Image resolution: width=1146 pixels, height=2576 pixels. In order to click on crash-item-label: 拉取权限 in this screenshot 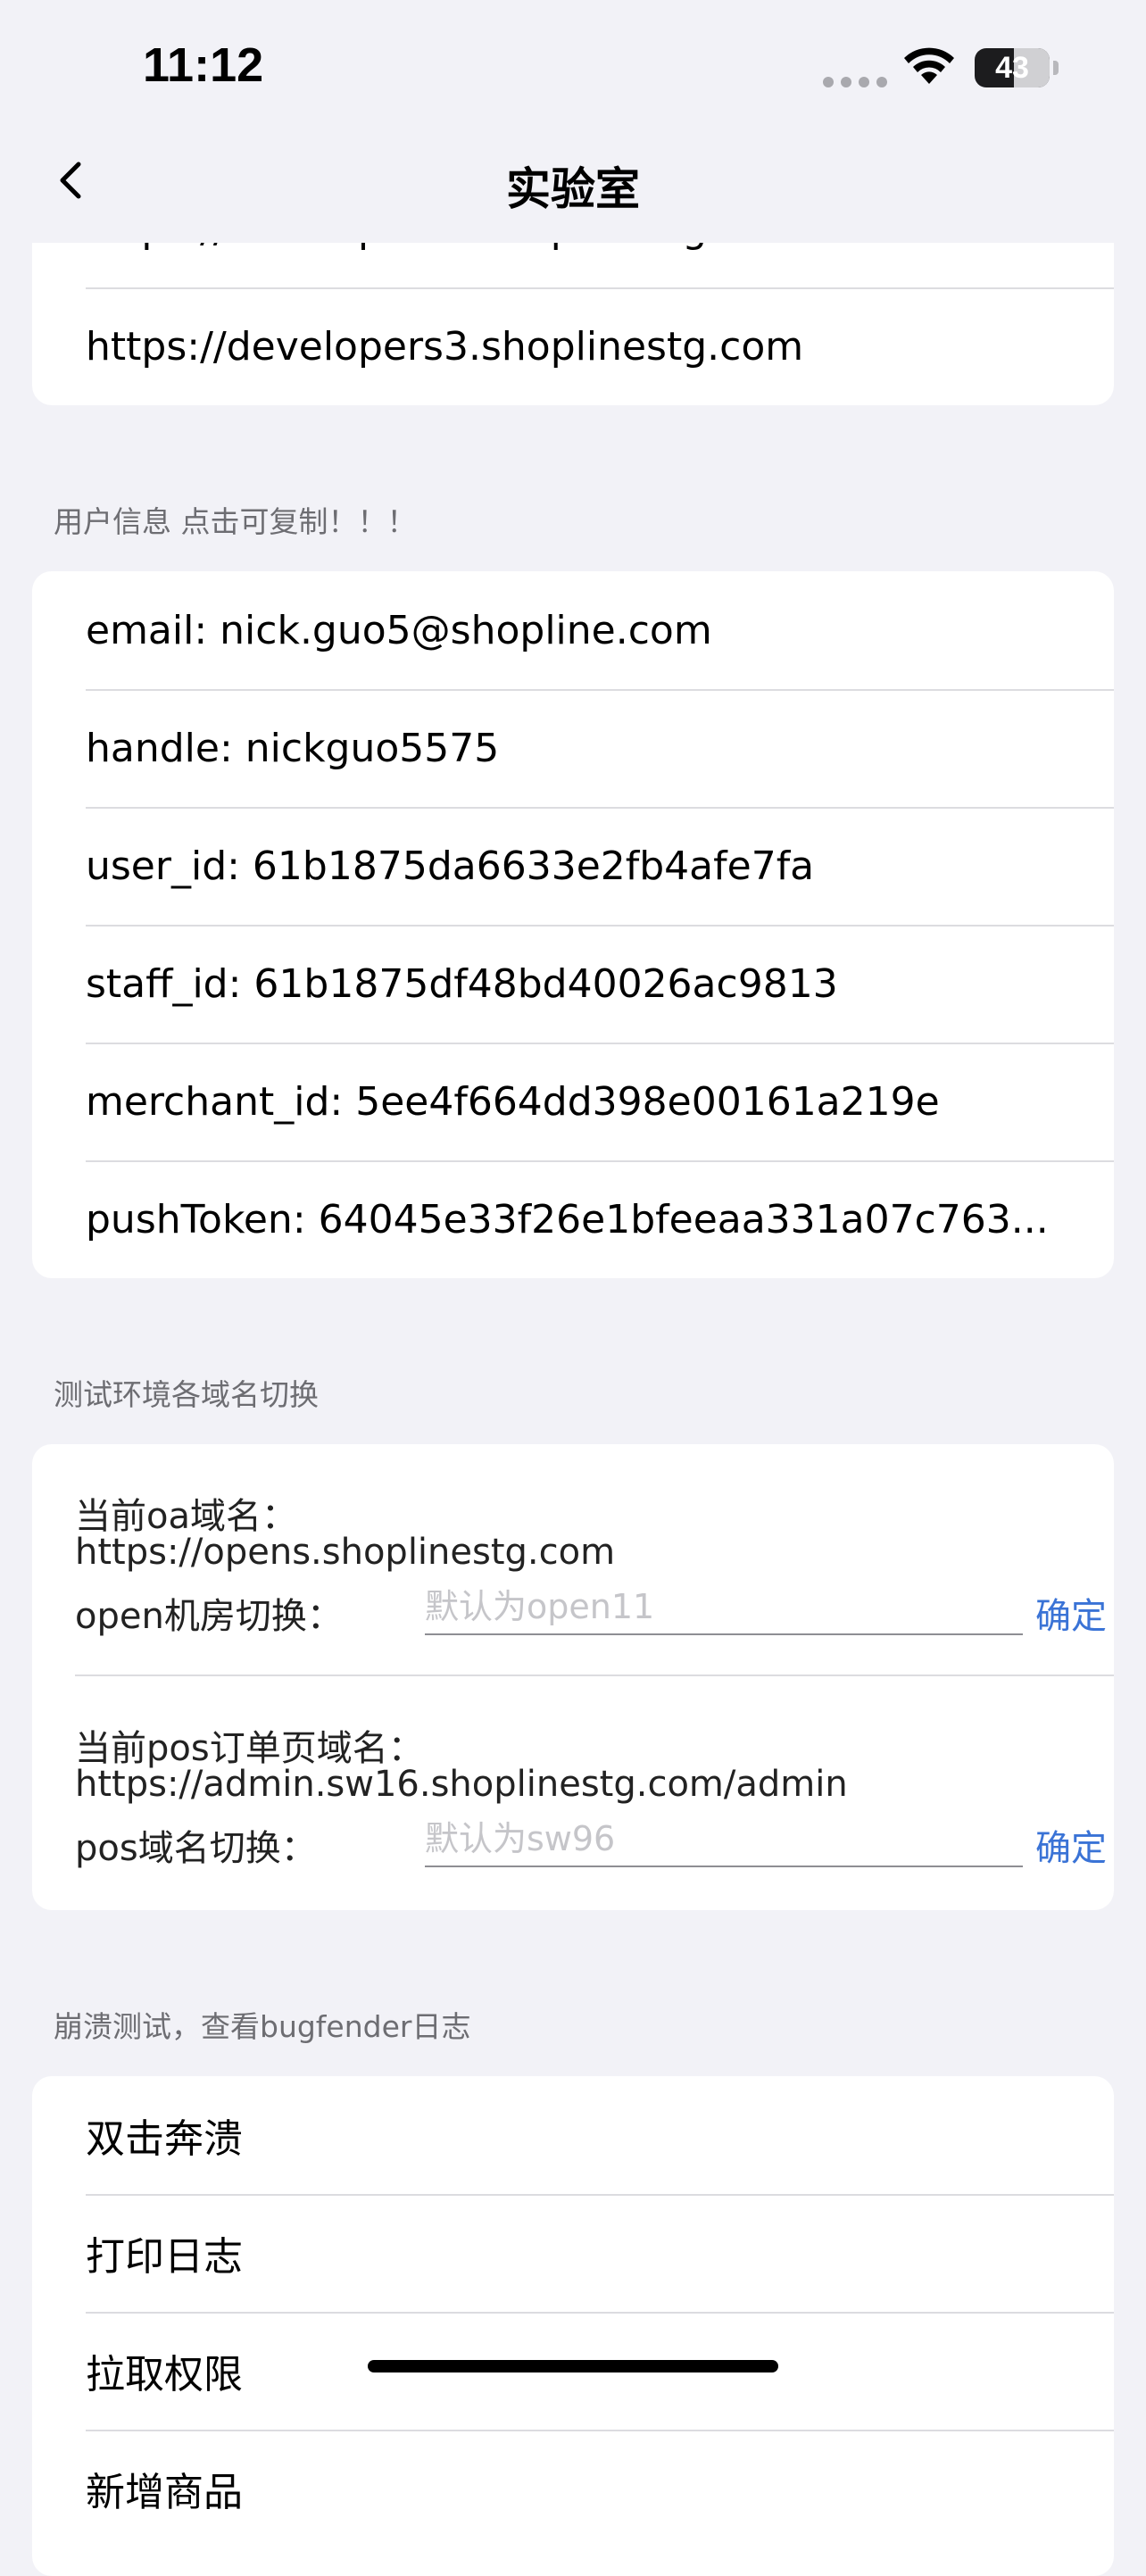, I will do `click(164, 2375)`.